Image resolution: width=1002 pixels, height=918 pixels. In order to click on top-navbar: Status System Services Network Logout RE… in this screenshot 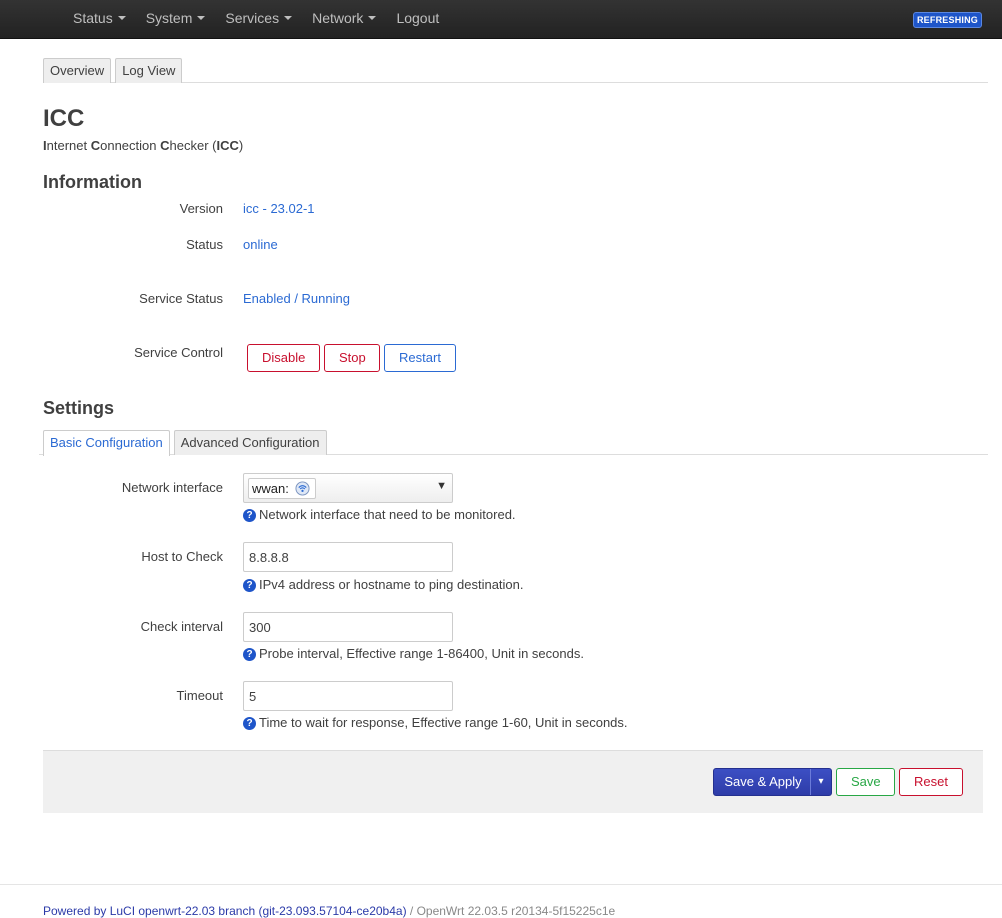, I will do `click(501, 19)`.